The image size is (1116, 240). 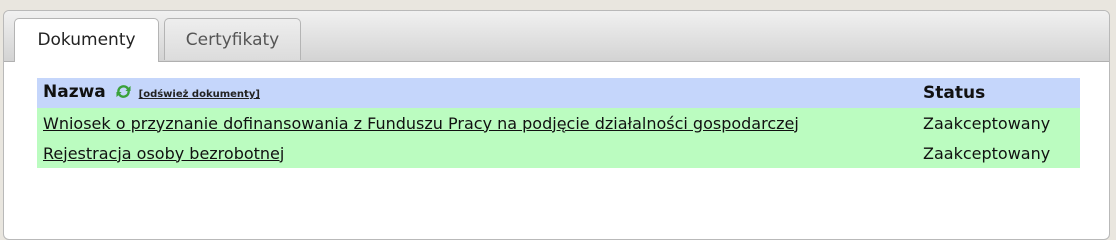 What do you see at coordinates (232, 39) in the screenshot?
I see `tab-certificates: Certyfikaty` at bounding box center [232, 39].